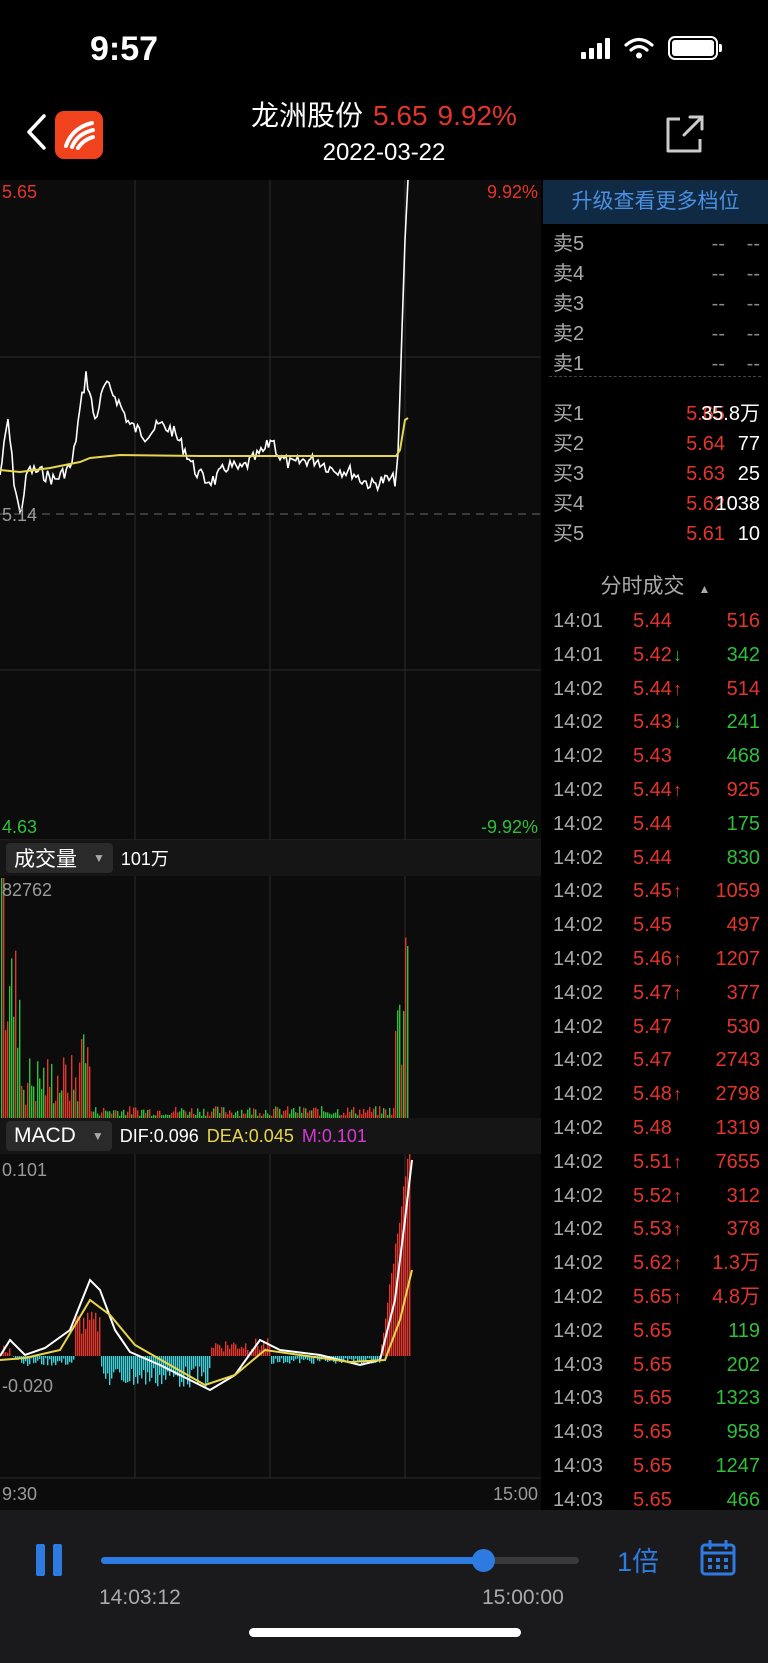 The width and height of the screenshot is (768, 1663). I want to click on tick-row: 14:01 5.42↓ 342, so click(655, 655).